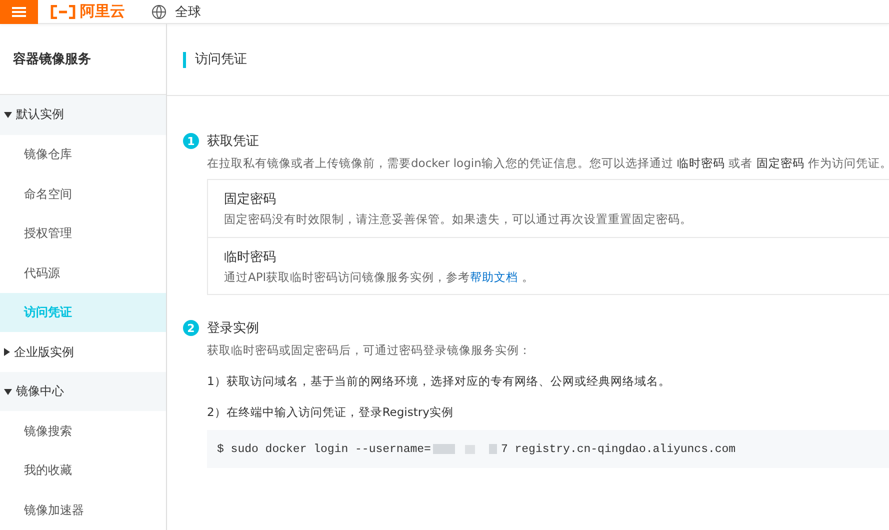 The width and height of the screenshot is (889, 530). I want to click on page-title: 访问凭证, so click(215, 60).